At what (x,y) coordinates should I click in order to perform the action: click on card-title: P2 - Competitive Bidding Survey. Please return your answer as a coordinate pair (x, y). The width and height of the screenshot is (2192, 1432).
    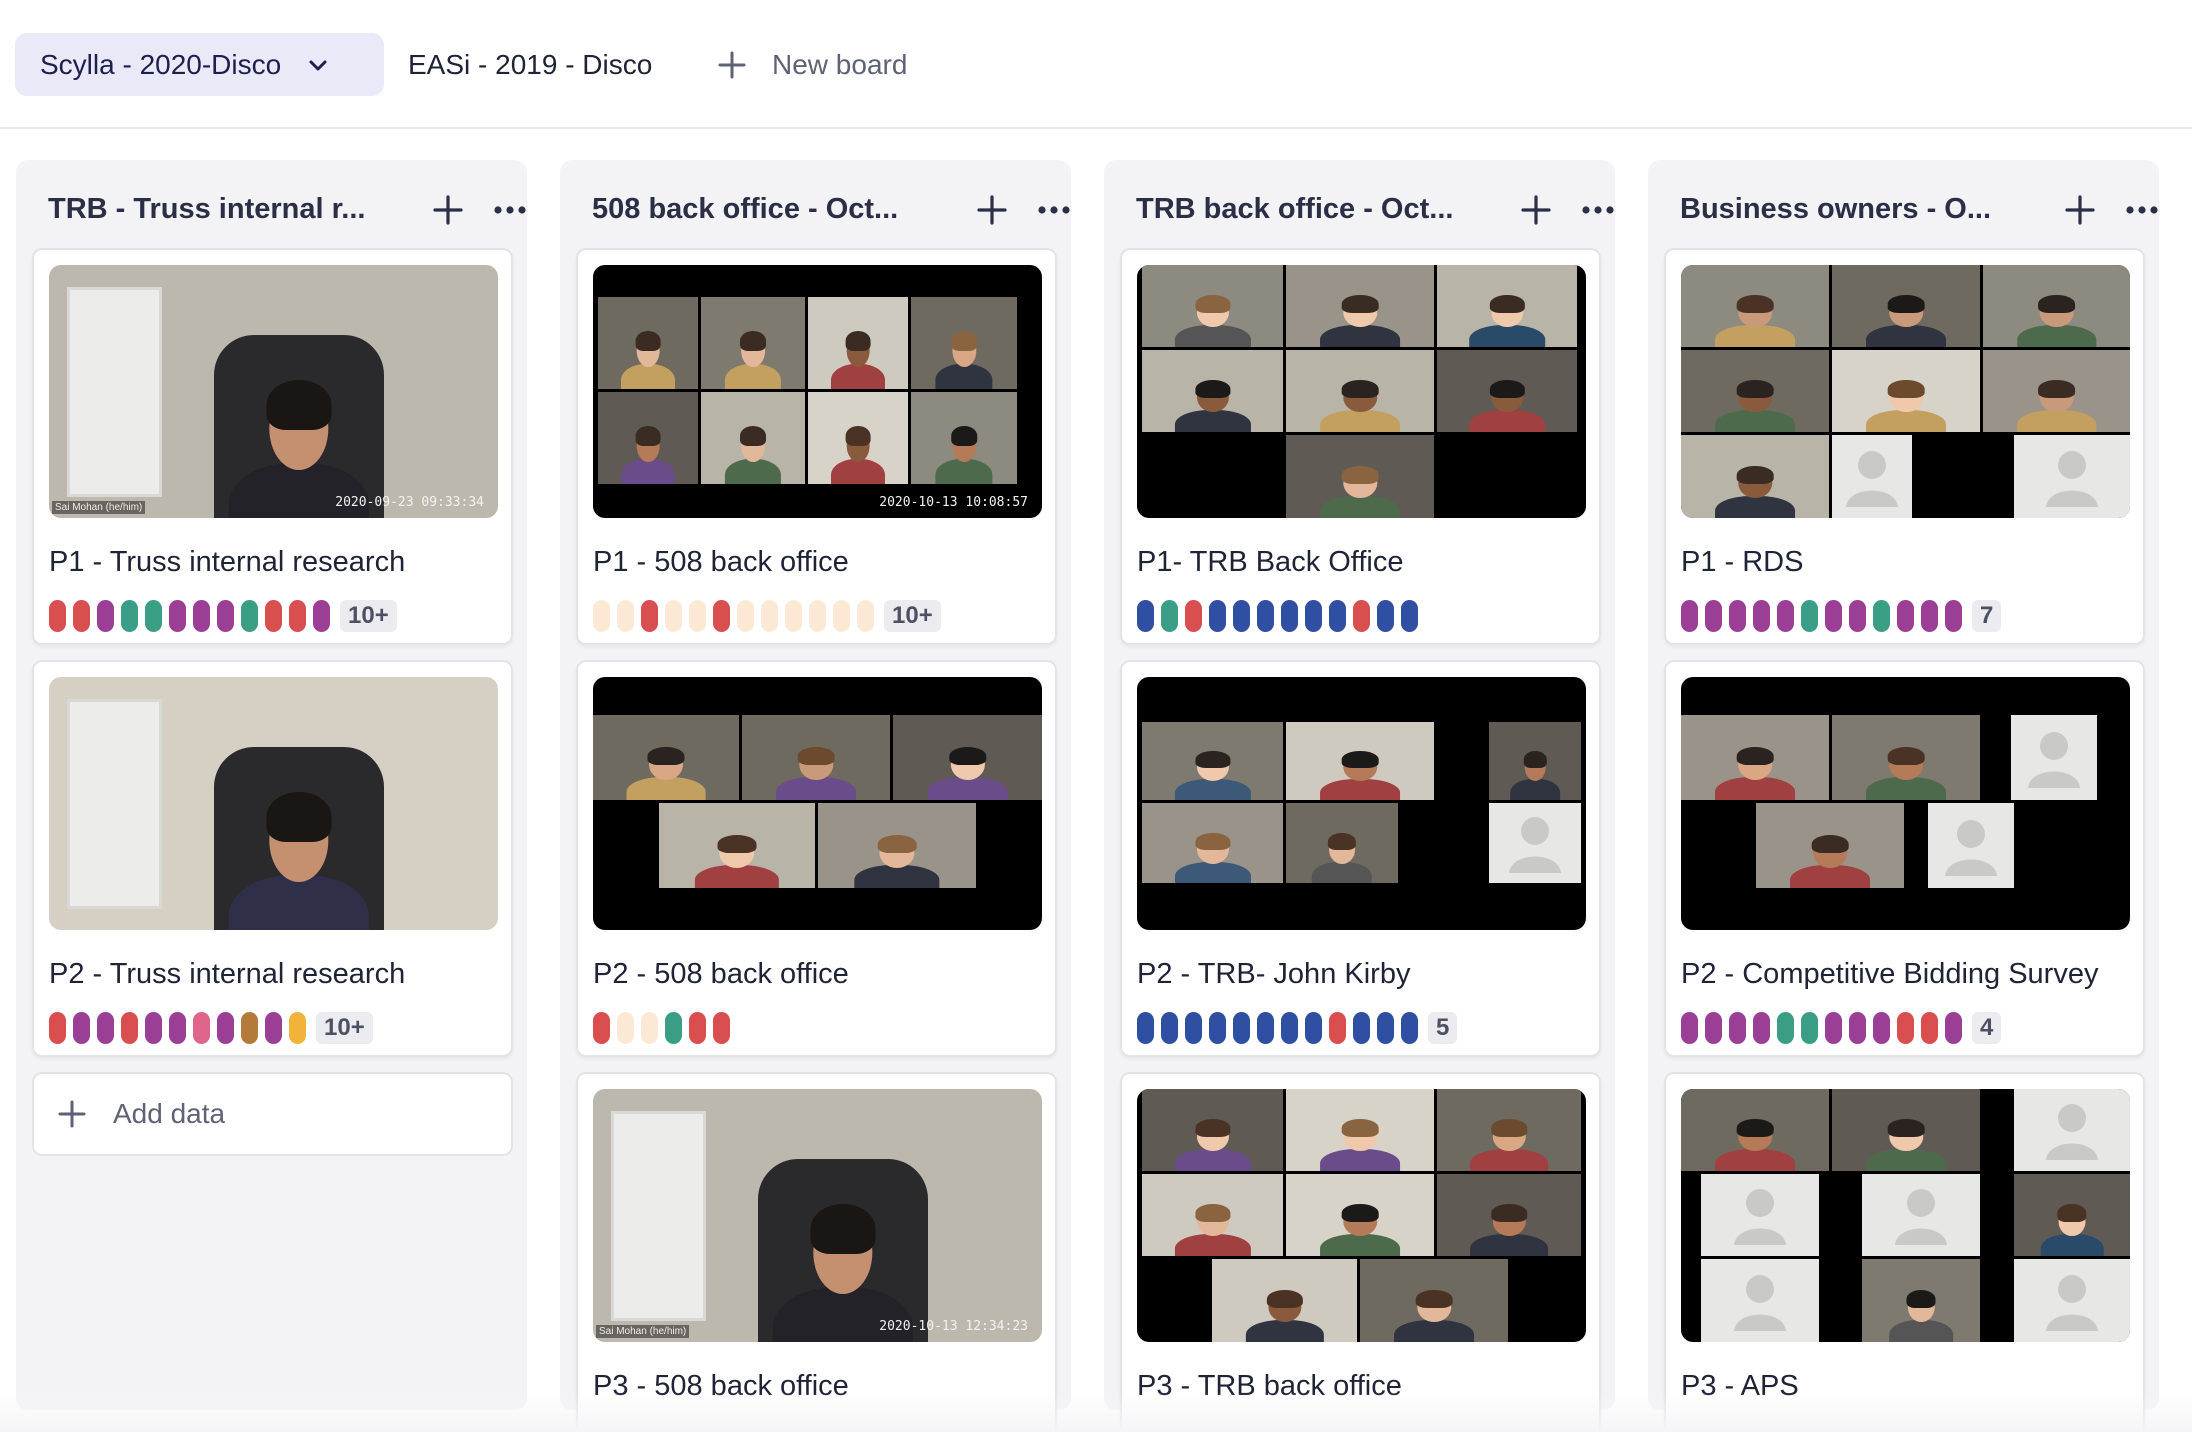
    Looking at the image, I should click on (1890, 974).